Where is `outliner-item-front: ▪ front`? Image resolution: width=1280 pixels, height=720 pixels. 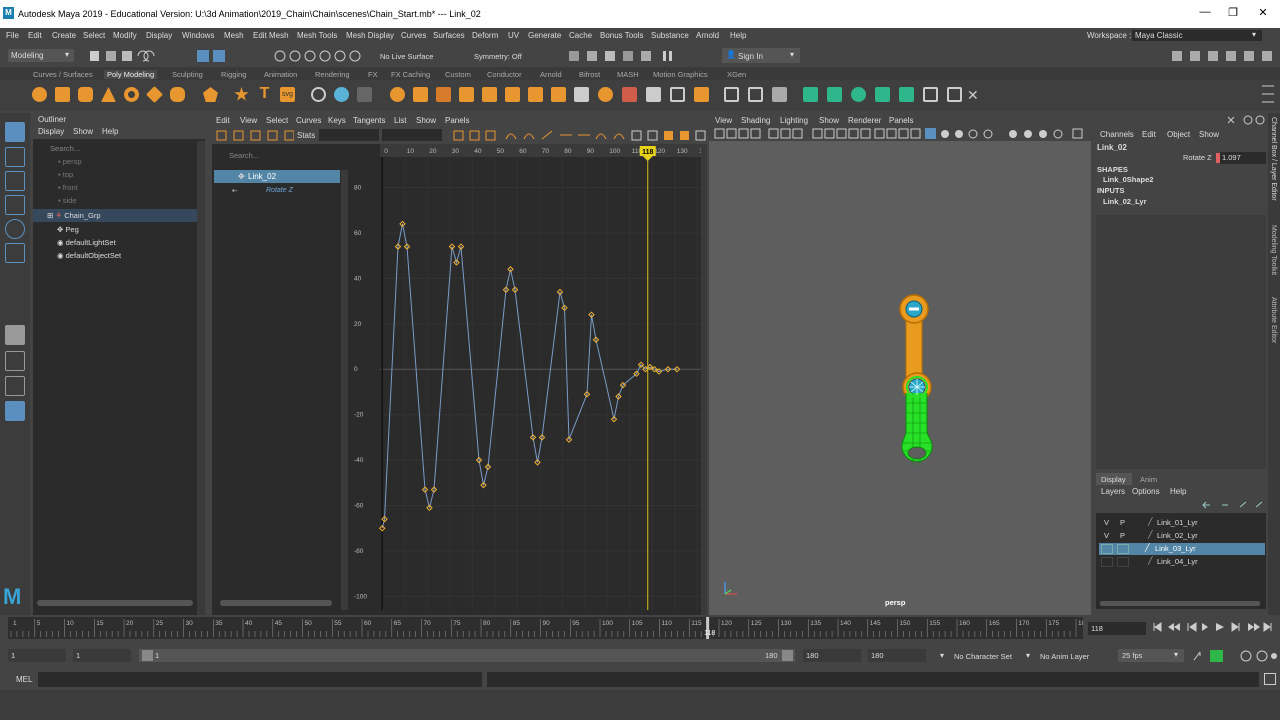 outliner-item-front: ▪ front is located at coordinates (115, 187).